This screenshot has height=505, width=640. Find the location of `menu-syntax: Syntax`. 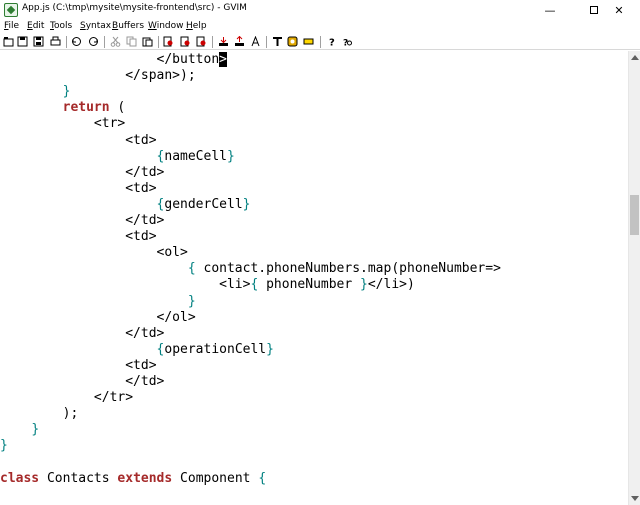

menu-syntax: Syntax is located at coordinates (95, 26).